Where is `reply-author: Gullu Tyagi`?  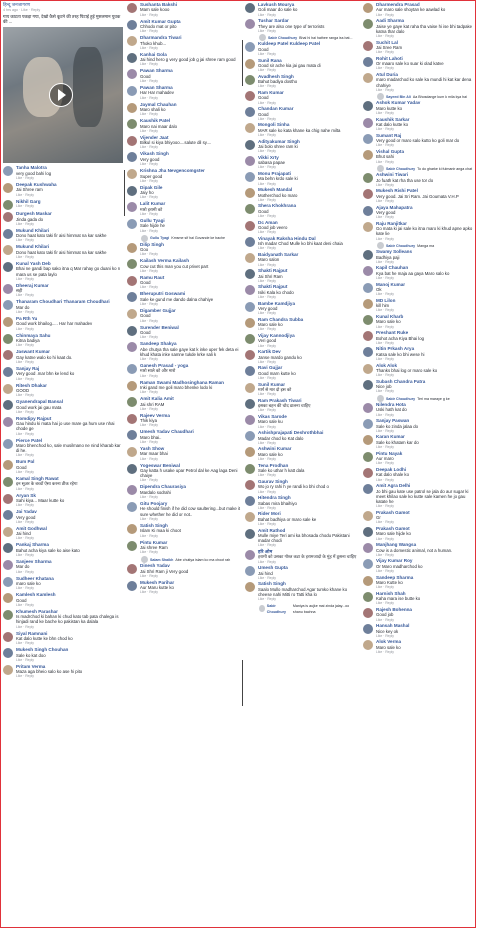 reply-author: Gullu Tyagi is located at coordinates (159, 238).